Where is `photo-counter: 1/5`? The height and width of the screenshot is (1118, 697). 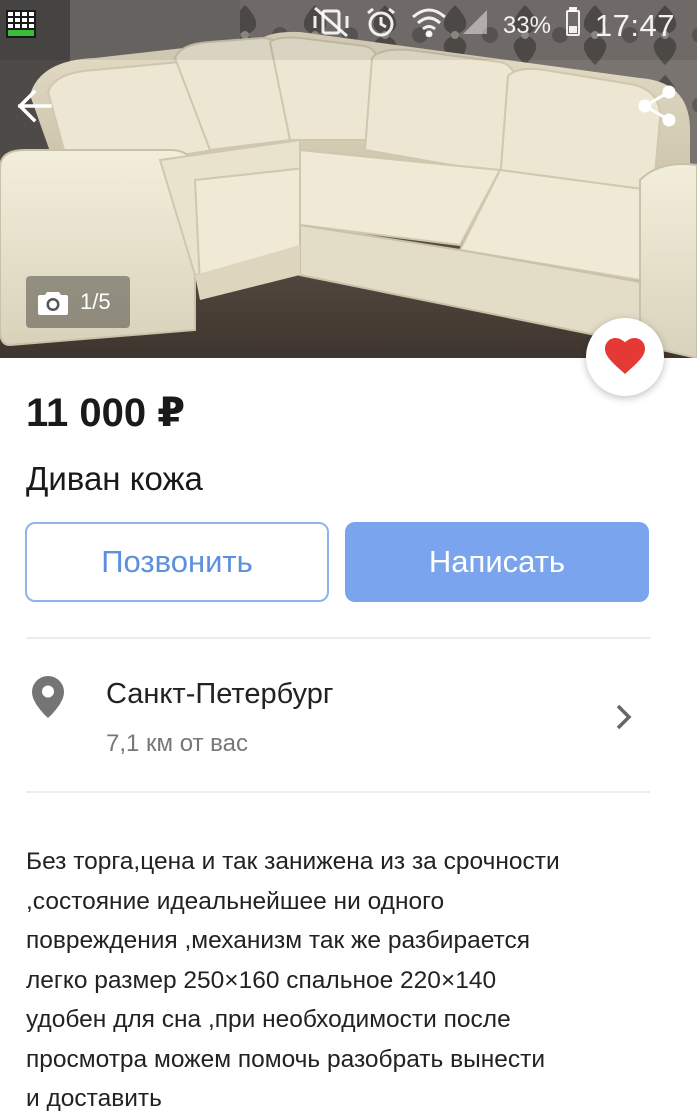 photo-counter: 1/5 is located at coordinates (78, 302).